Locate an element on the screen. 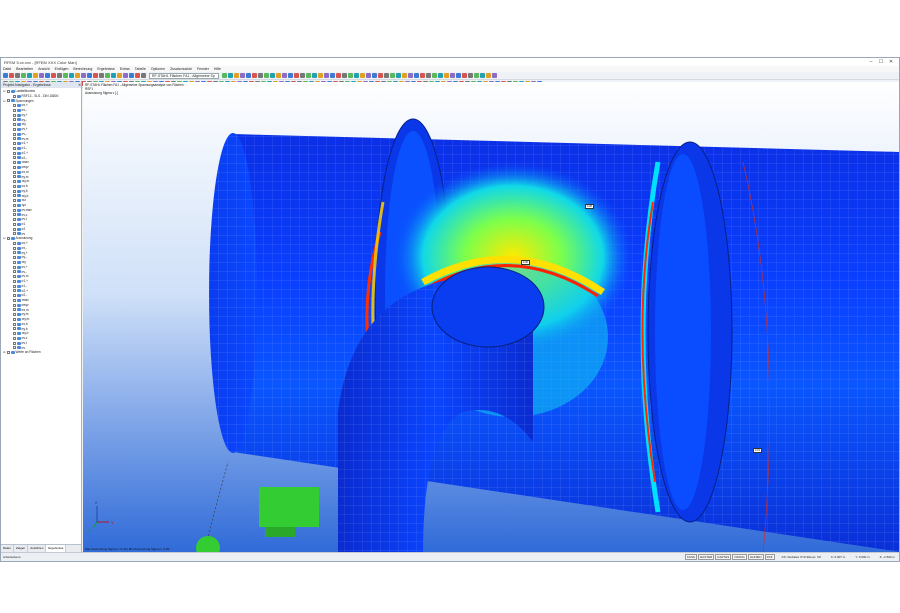  menu-item-8: Optionen is located at coordinates (158, 69).